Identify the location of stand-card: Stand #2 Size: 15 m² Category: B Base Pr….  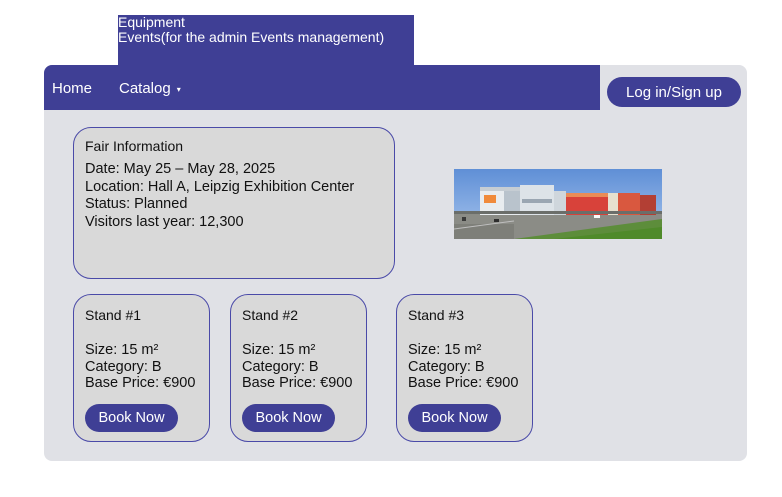
(298, 368).